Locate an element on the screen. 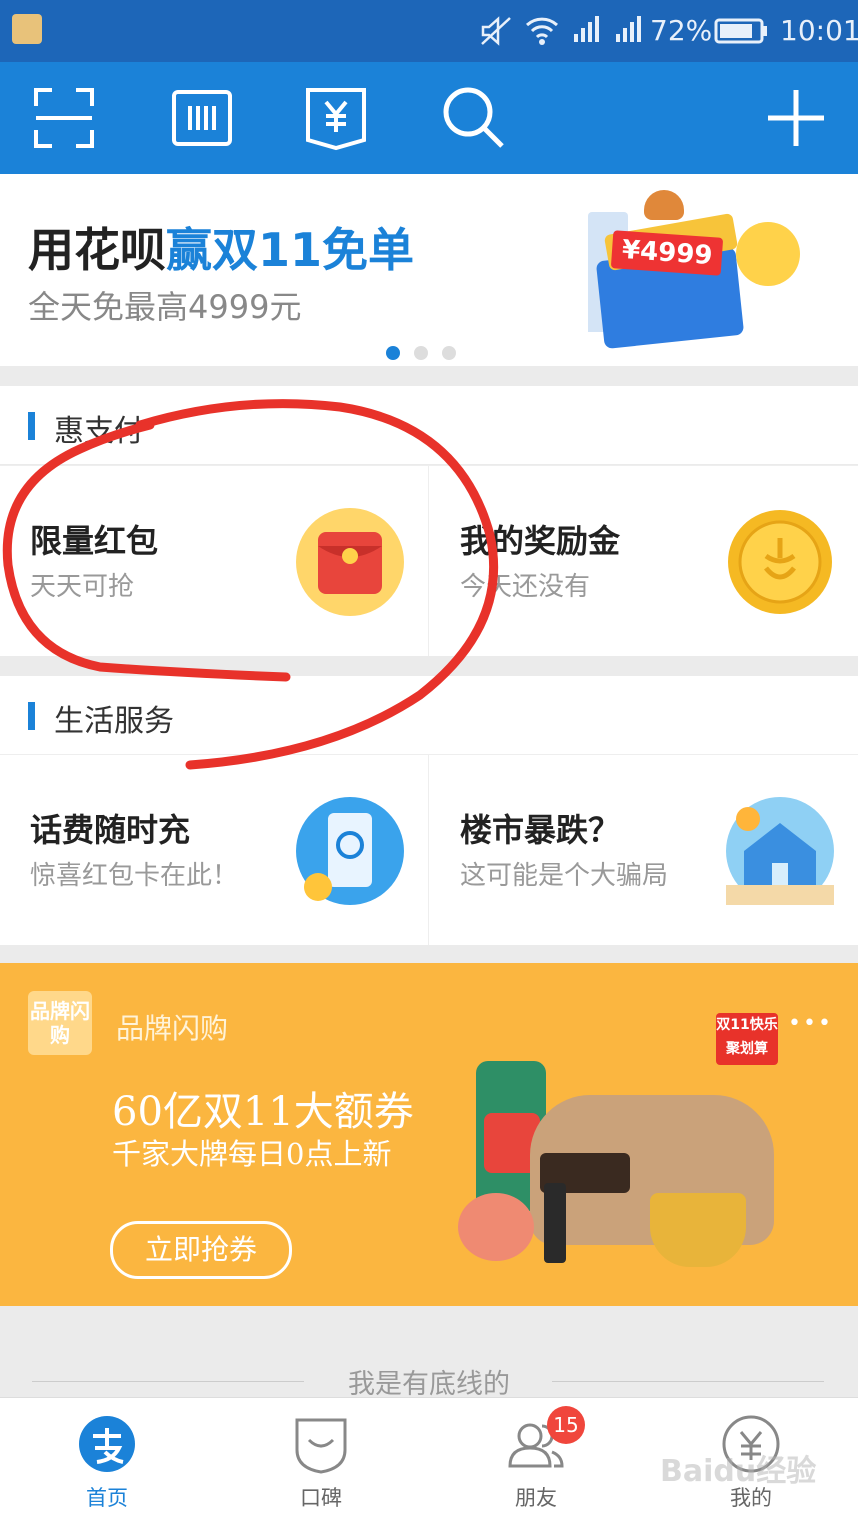  card-title: 话费随时充 is located at coordinates (110, 830).